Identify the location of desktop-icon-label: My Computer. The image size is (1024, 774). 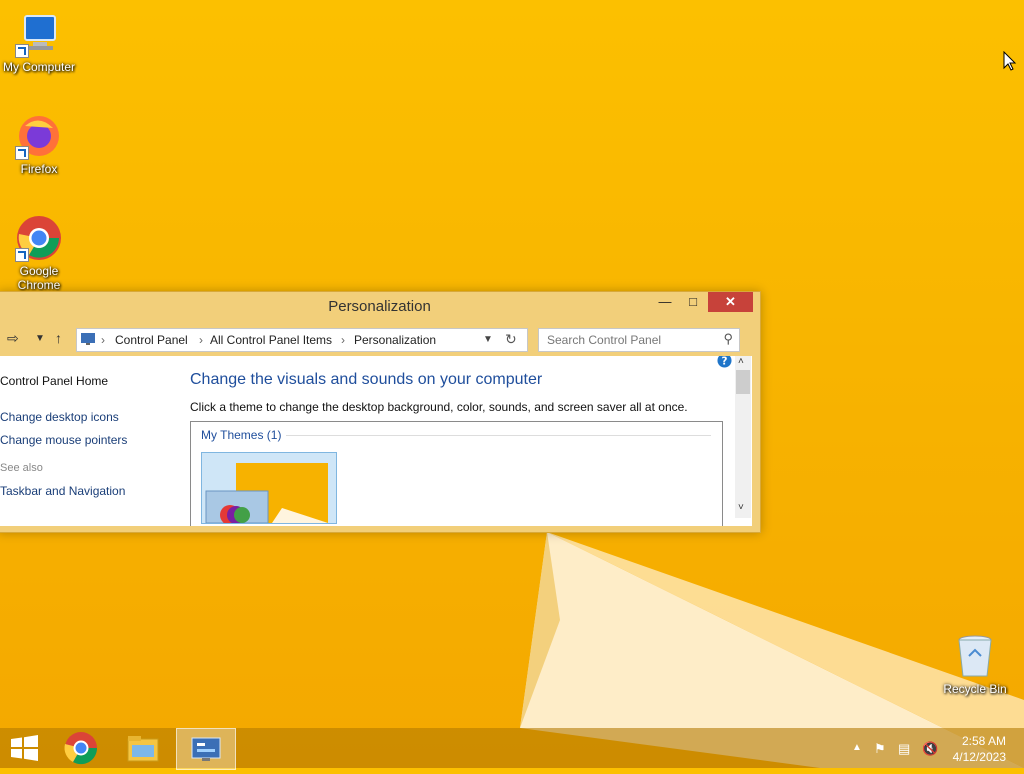
(39, 67).